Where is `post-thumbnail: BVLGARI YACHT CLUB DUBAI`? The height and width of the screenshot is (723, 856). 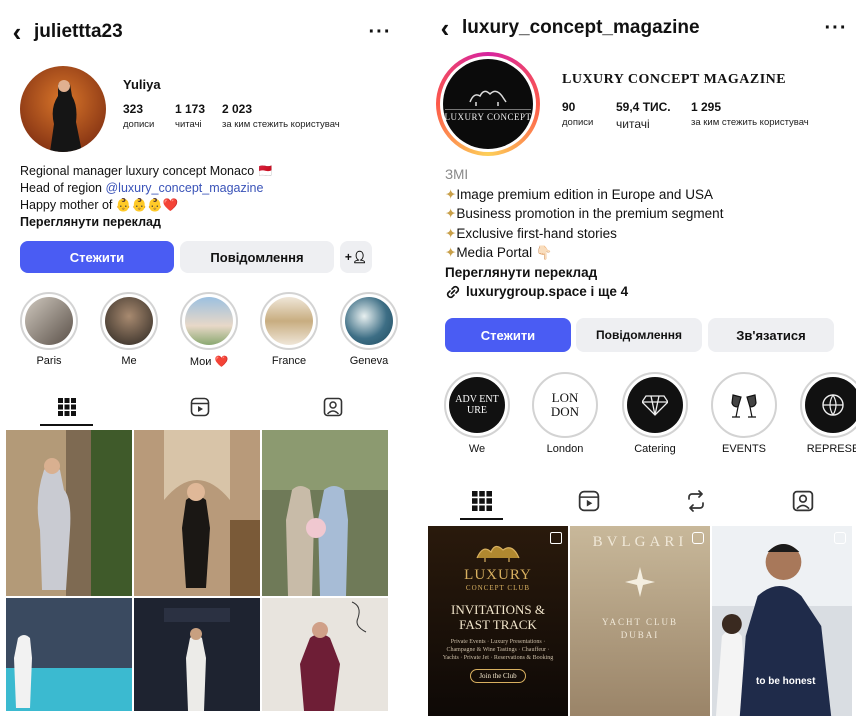 post-thumbnail: BVLGARI YACHT CLUB DUBAI is located at coordinates (640, 621).